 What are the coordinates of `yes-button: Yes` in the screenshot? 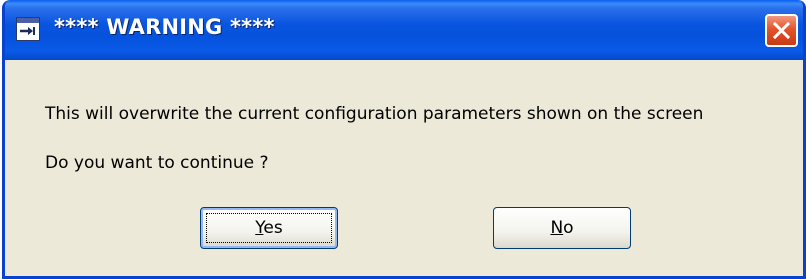 It's located at (269, 228).